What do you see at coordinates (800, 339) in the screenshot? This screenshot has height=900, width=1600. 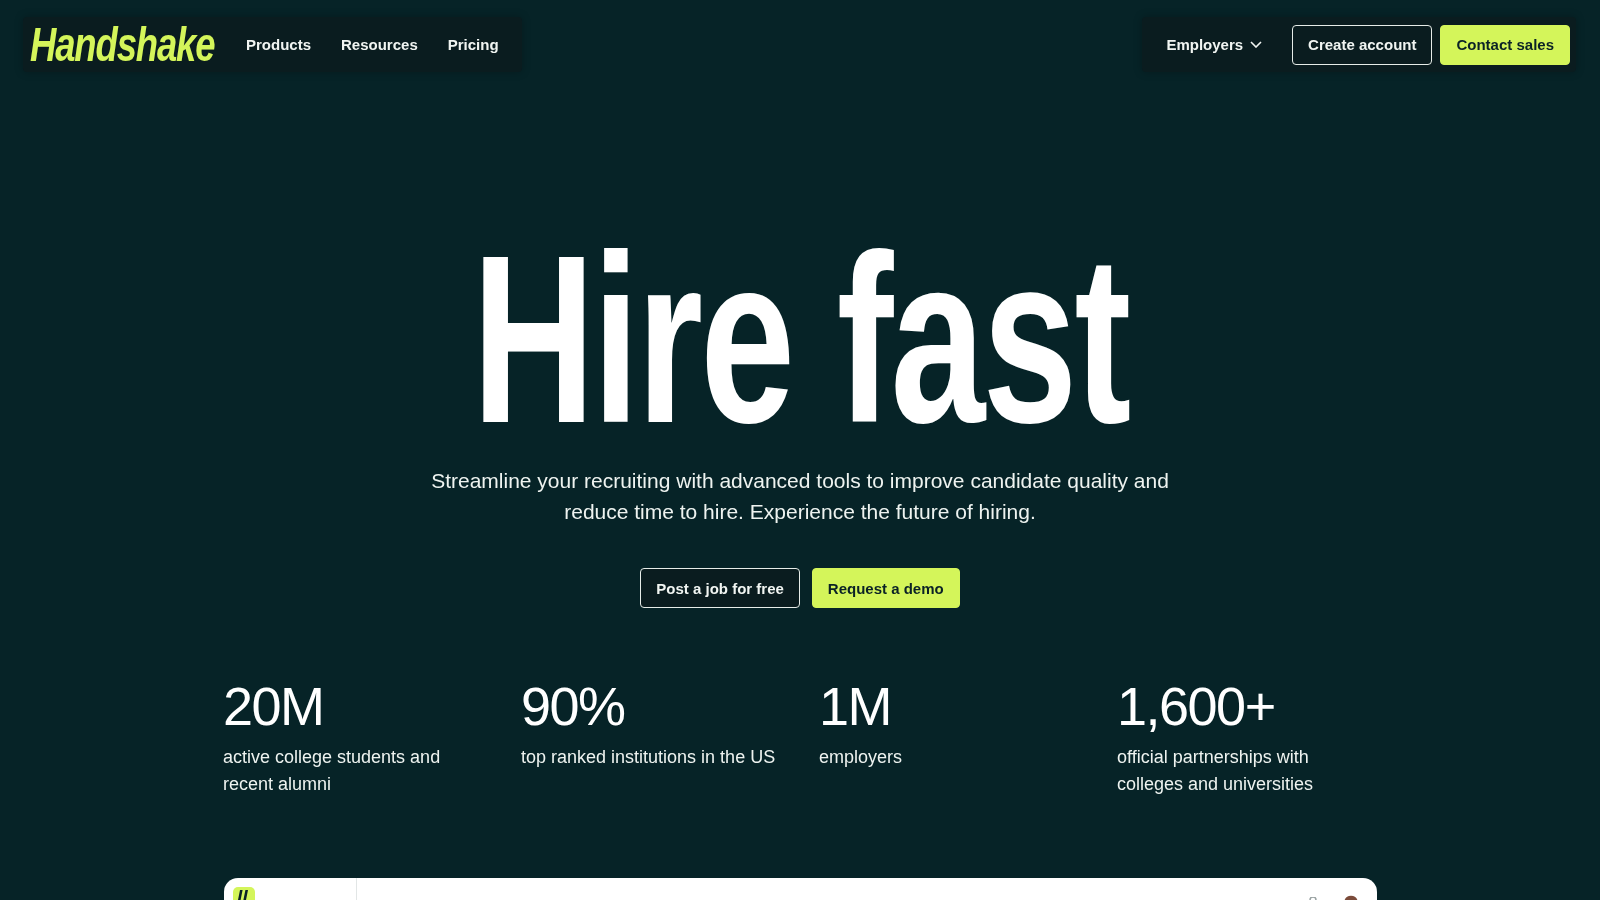 I see `hero-heading: Hire fast` at bounding box center [800, 339].